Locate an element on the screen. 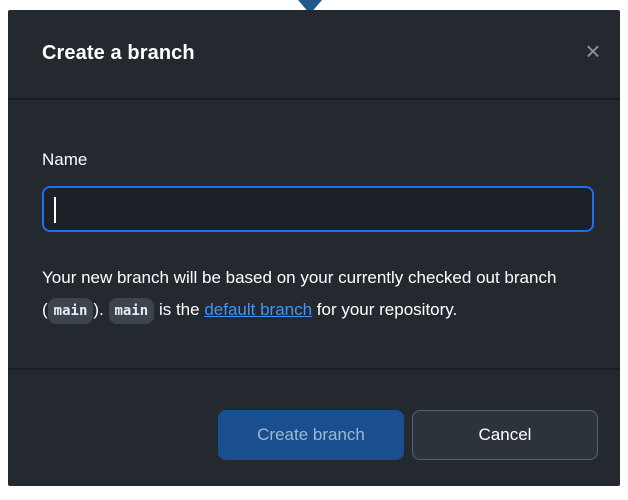  text-cursor is located at coordinates (55, 210).